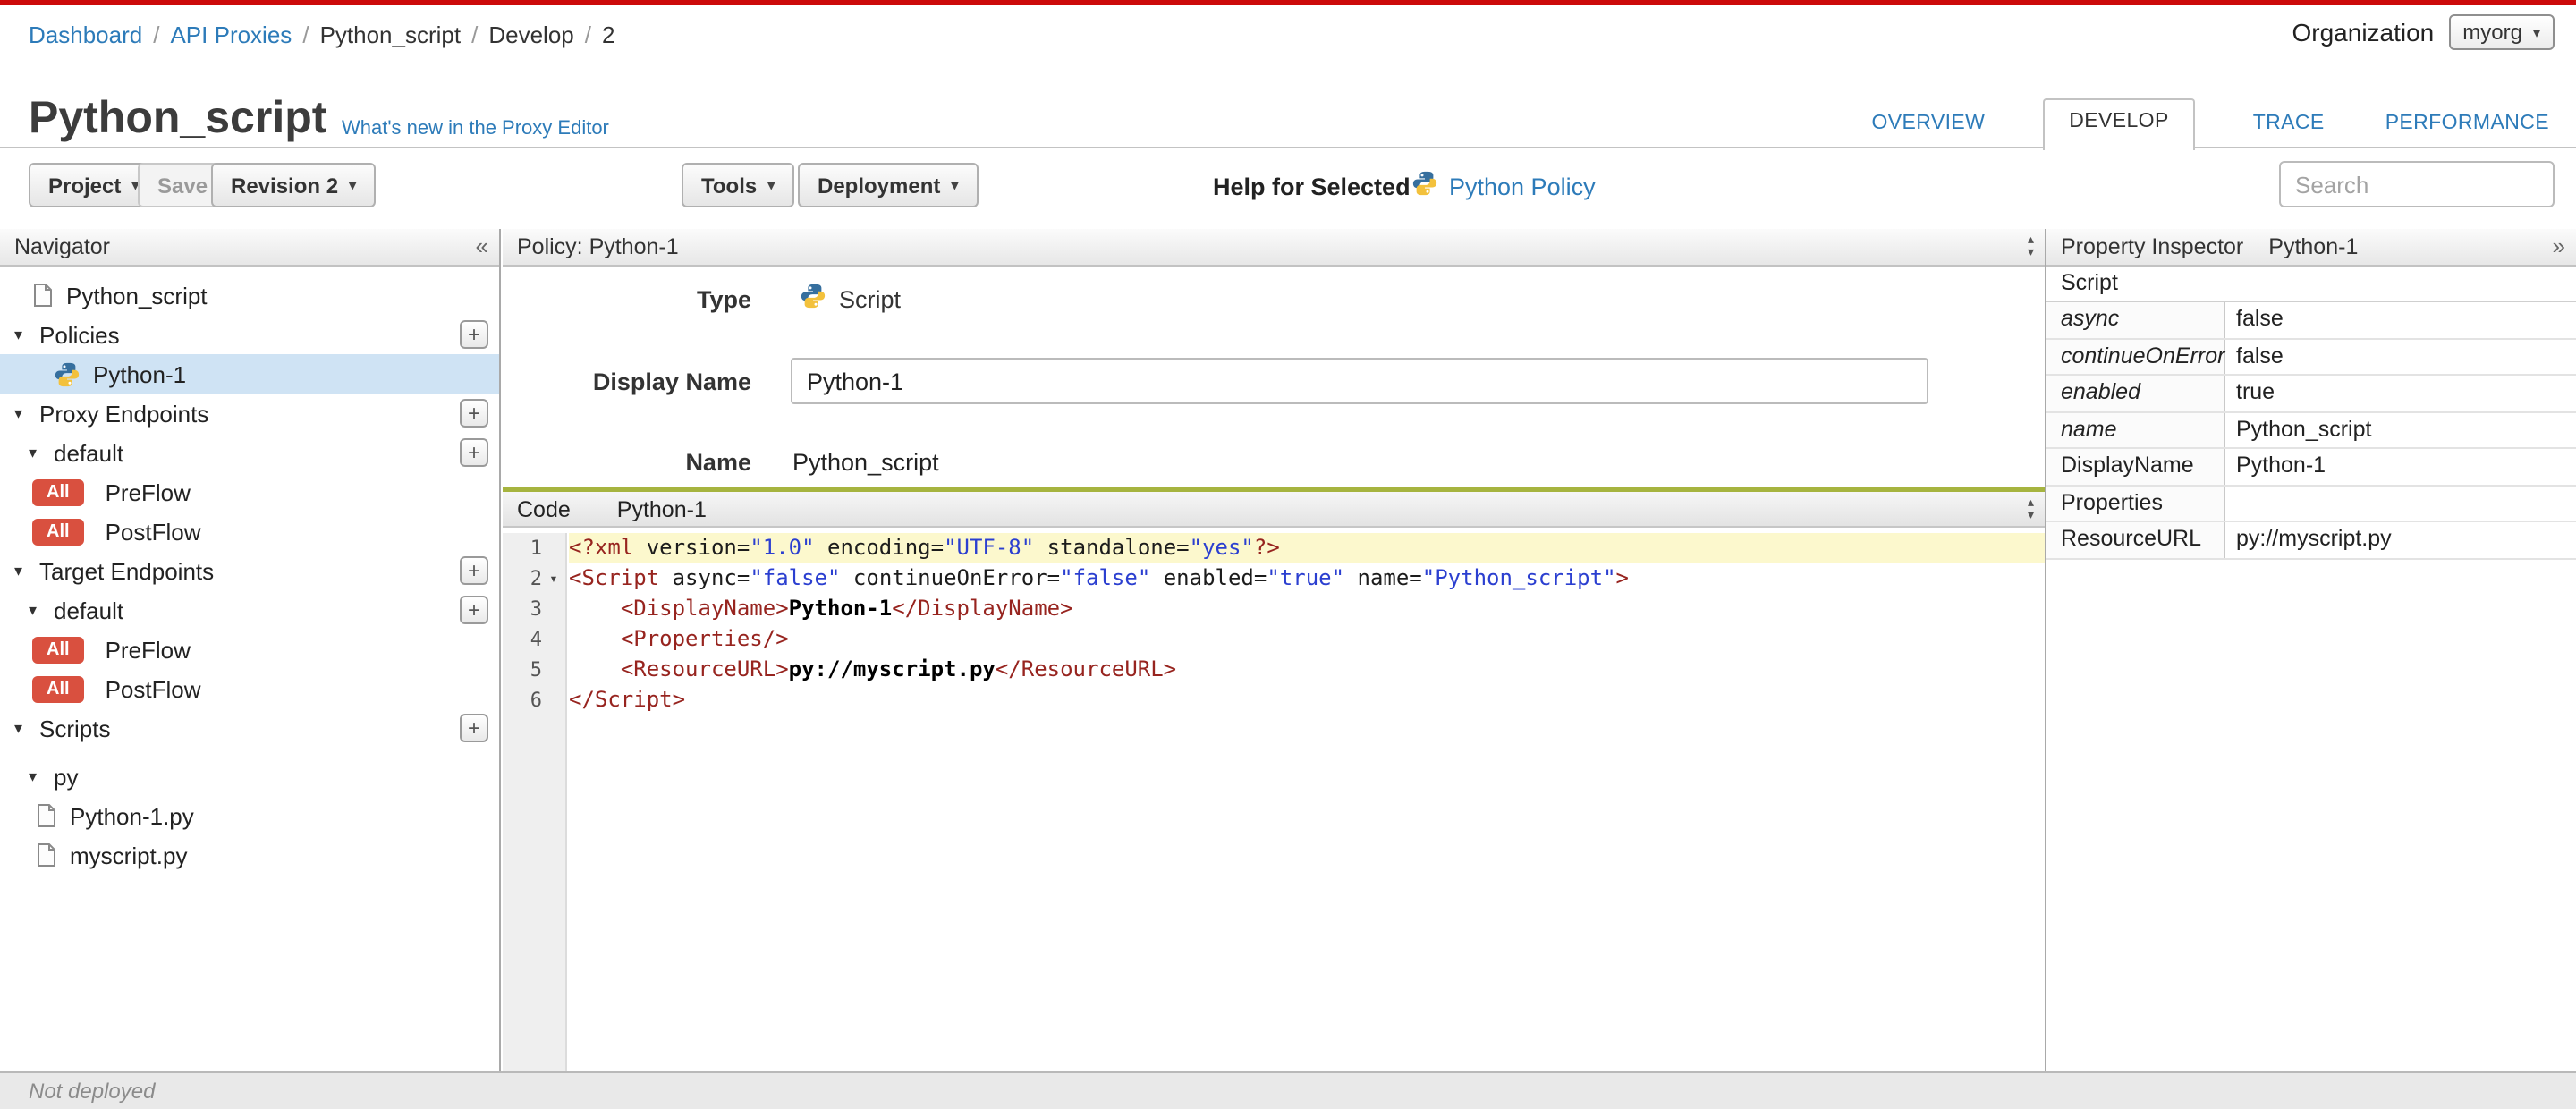  What do you see at coordinates (2289, 126) in the screenshot?
I see `tab-trace: TRACE` at bounding box center [2289, 126].